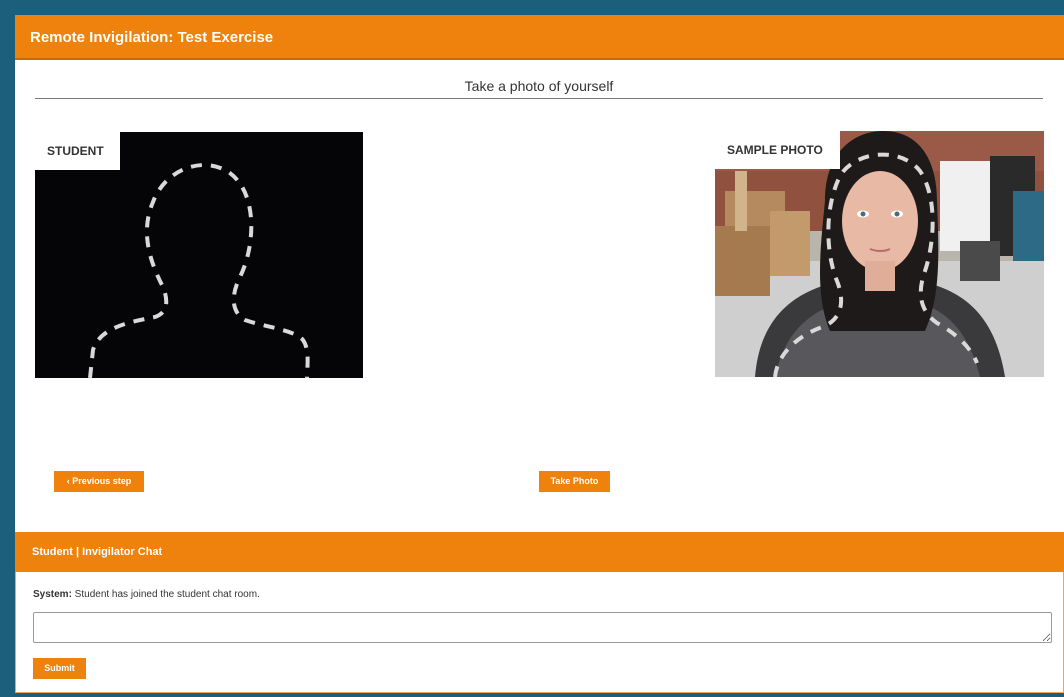  Describe the element at coordinates (539, 552) in the screenshot. I see `chat-header: Student | Invigilator Chat` at that location.